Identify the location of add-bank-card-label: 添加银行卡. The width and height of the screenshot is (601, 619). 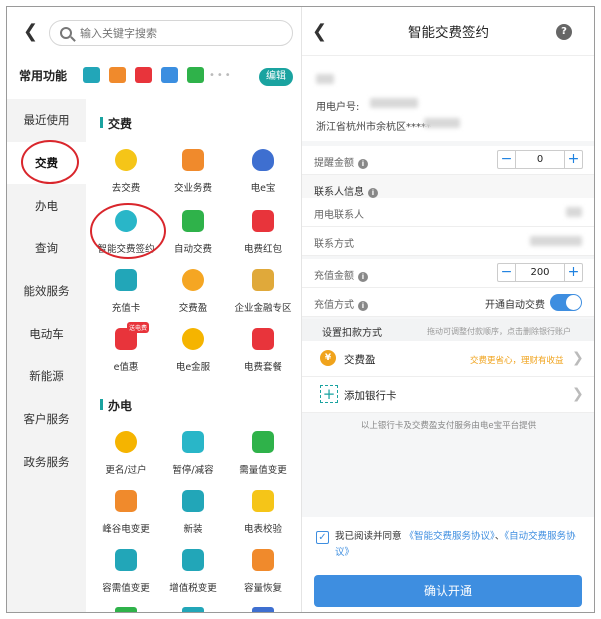
(370, 396).